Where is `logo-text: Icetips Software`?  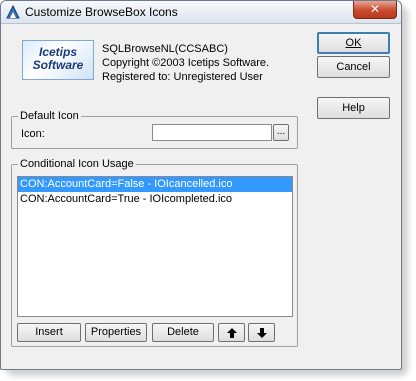 logo-text: Icetips Software is located at coordinates (58, 58).